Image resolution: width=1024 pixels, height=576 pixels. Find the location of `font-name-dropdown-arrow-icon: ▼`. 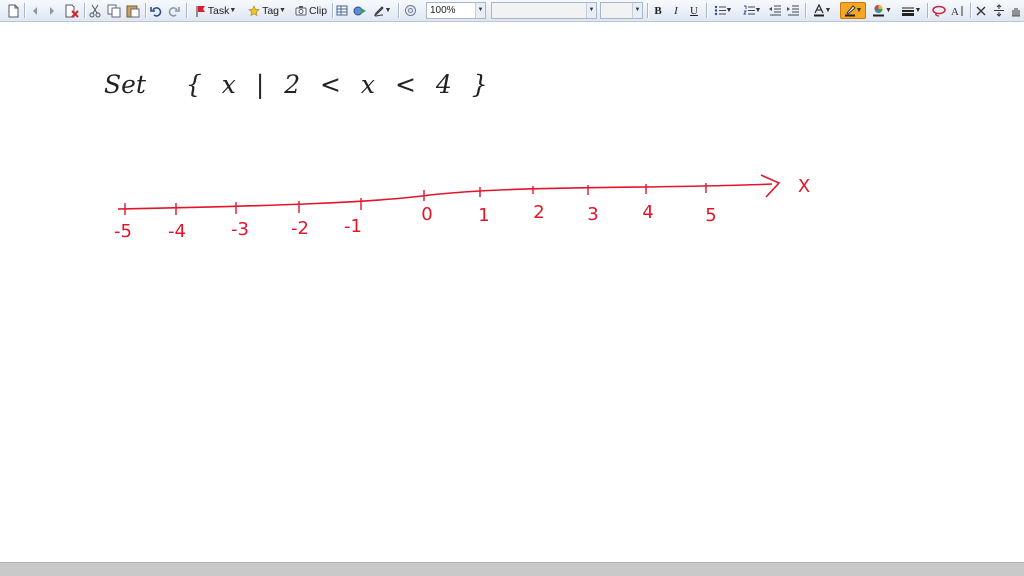

font-name-dropdown-arrow-icon: ▼ is located at coordinates (591, 10).